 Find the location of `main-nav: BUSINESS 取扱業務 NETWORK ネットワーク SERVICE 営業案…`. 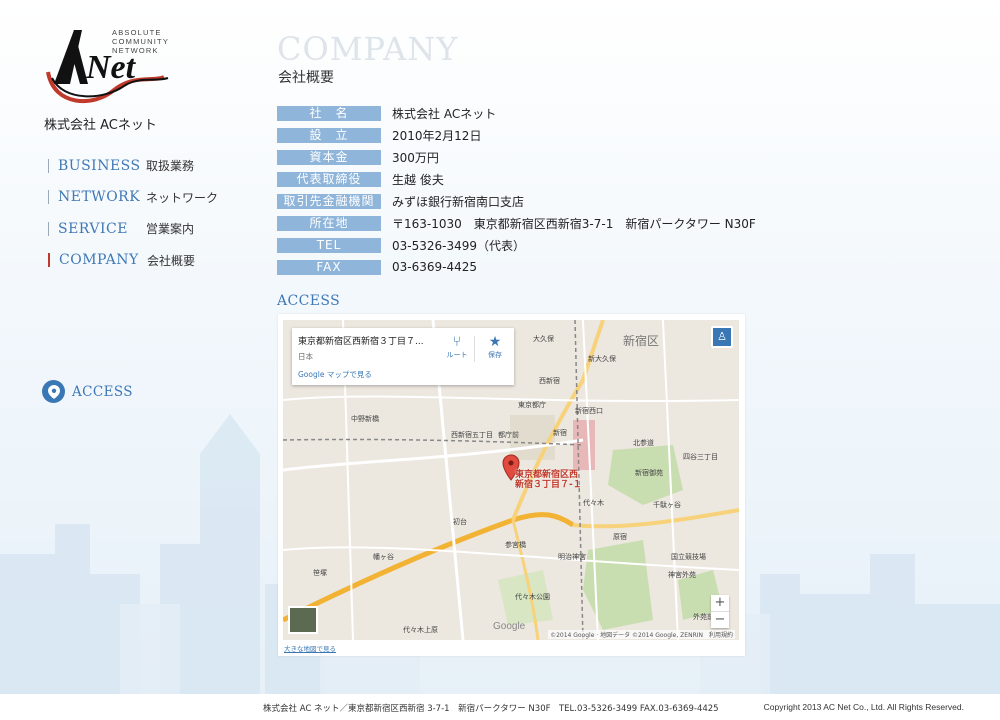

main-nav: BUSINESS 取扱業務 NETWORK ネットワーク SERVICE 営業案… is located at coordinates (133, 213).